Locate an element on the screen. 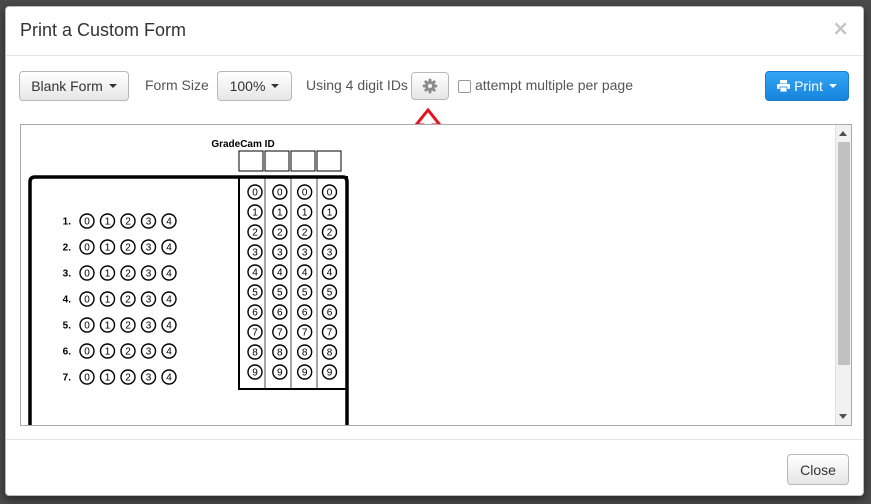 Image resolution: width=871 pixels, height=504 pixels. close-button: Close is located at coordinates (818, 469).